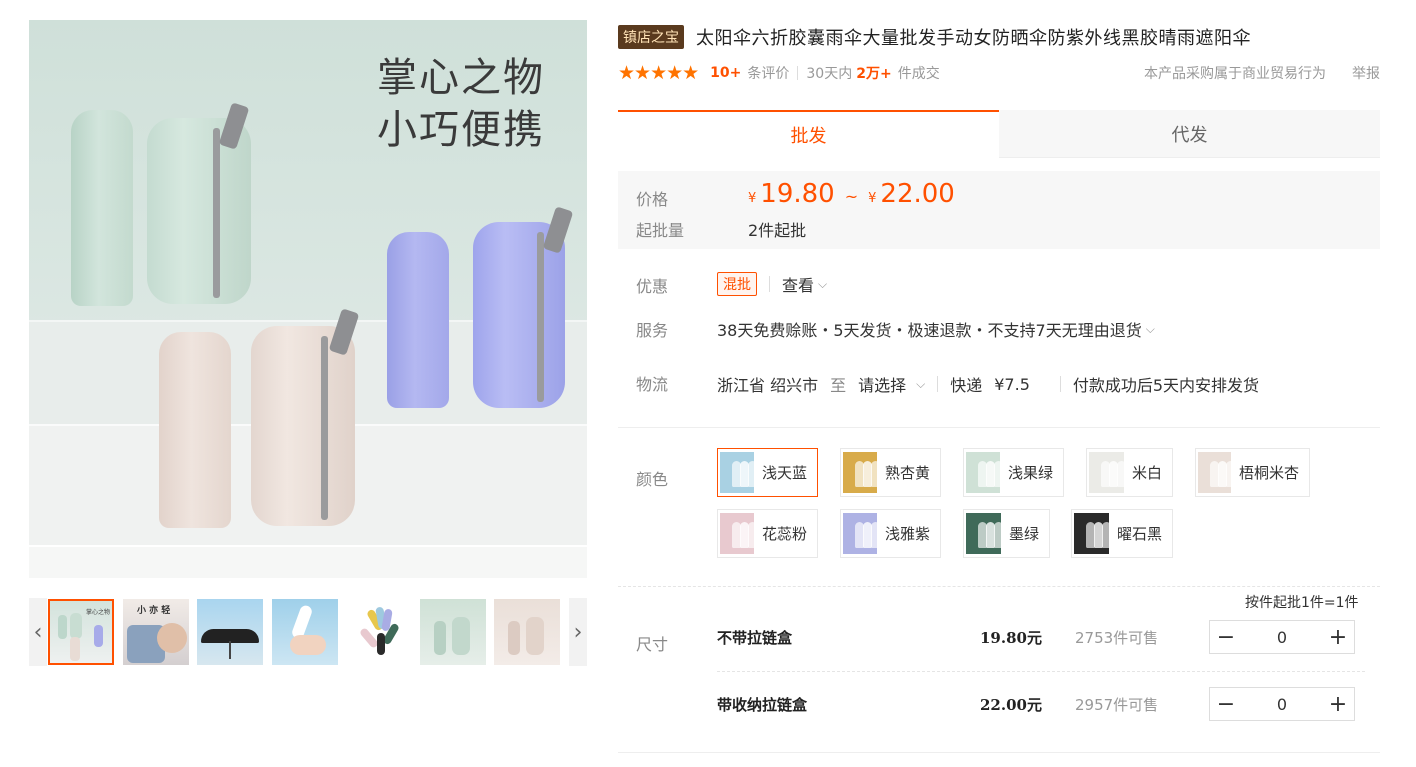 This screenshot has width=1416, height=767. What do you see at coordinates (918, 74) in the screenshot?
I see `sales-suffix: 件成交` at bounding box center [918, 74].